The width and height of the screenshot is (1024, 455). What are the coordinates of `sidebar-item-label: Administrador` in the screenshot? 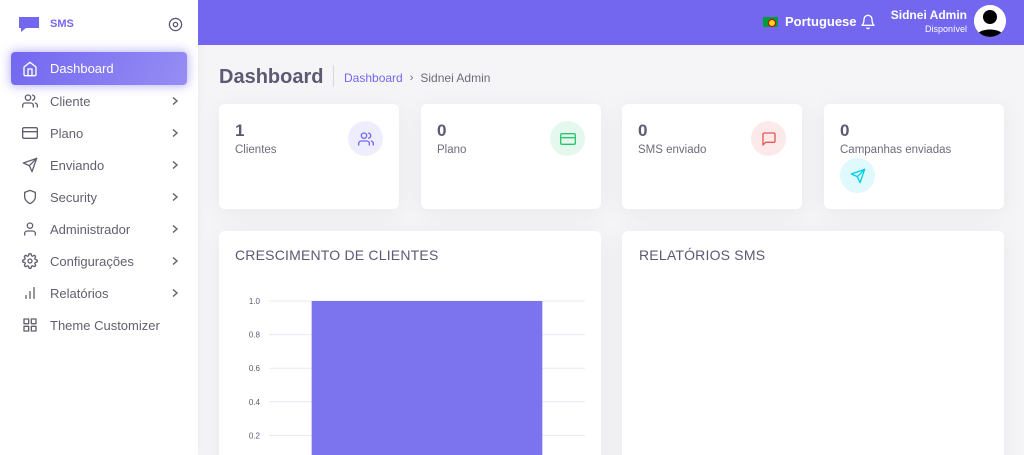 It's located at (90, 229).